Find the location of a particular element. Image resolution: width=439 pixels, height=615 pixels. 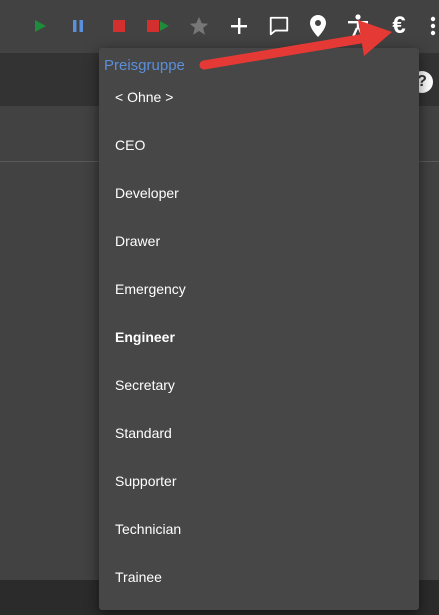

comment-icon is located at coordinates (279, 26).